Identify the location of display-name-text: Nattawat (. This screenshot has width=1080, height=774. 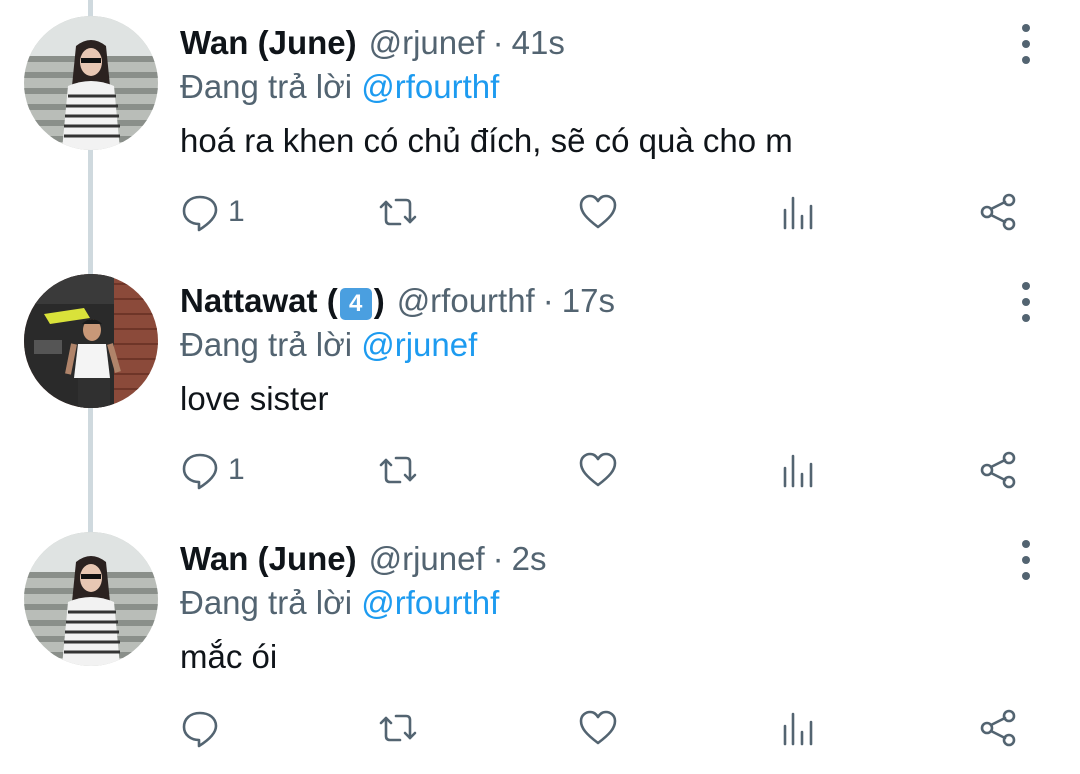
(259, 300).